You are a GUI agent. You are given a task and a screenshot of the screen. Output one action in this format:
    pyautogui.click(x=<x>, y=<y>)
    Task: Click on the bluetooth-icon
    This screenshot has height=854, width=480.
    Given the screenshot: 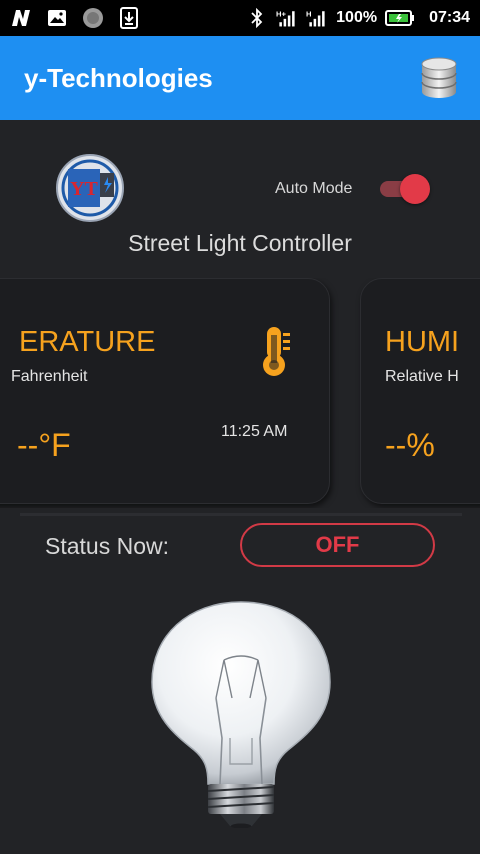 What is the action you would take?
    pyautogui.click(x=257, y=18)
    